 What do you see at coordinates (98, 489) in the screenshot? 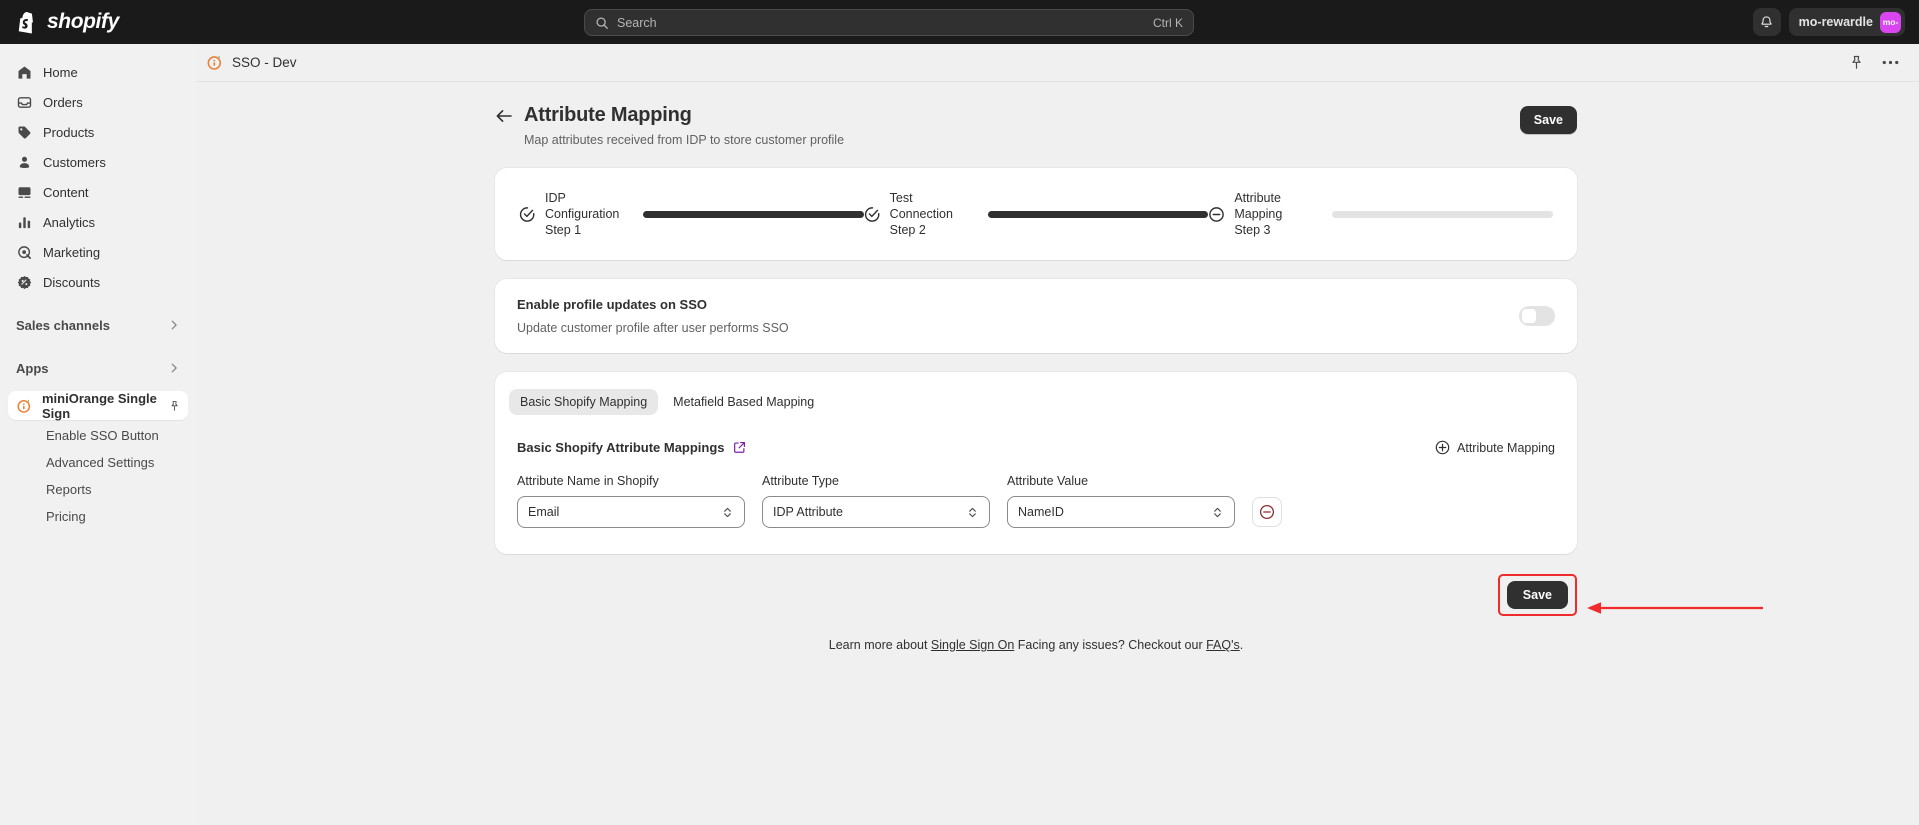
I see `sidebar-subitem-reports: Reports` at bounding box center [98, 489].